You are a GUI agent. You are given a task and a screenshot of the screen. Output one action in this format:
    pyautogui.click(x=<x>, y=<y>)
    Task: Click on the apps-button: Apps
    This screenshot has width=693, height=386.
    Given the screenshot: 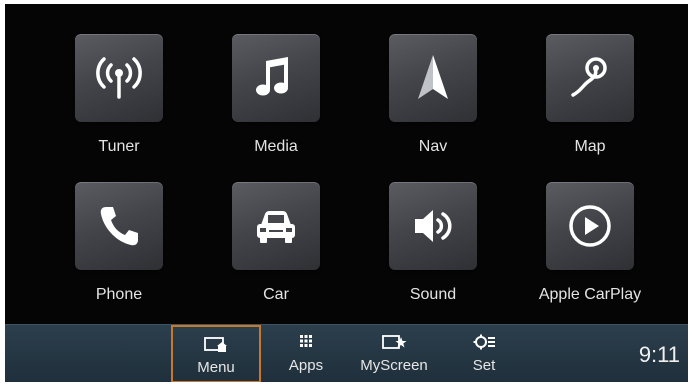 What is the action you would take?
    pyautogui.click(x=306, y=353)
    